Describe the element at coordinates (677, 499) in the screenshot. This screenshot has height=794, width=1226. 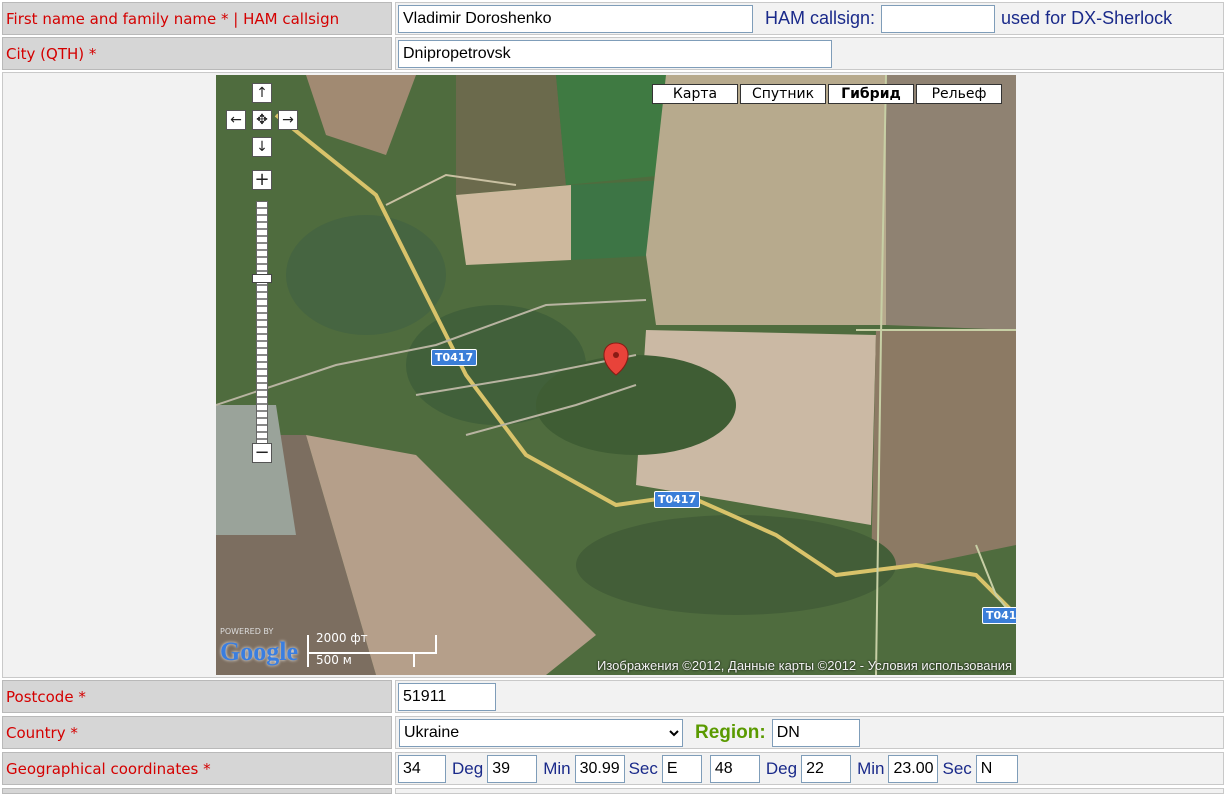
I see `road-label-2: T0417` at that location.